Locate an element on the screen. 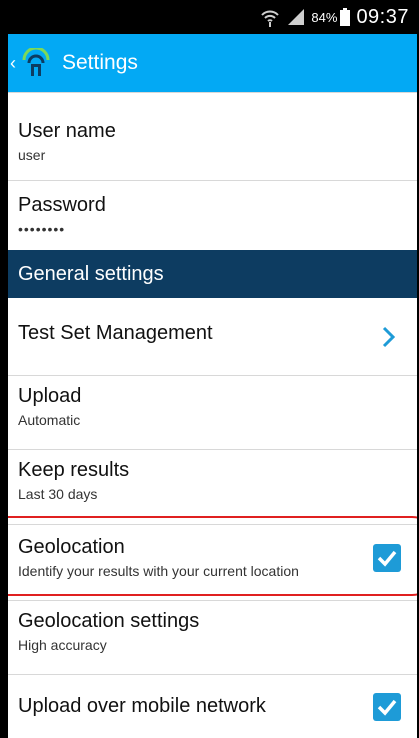  setting-geolocation-settings: Geolocation settings High accuracy is located at coordinates (209, 631).